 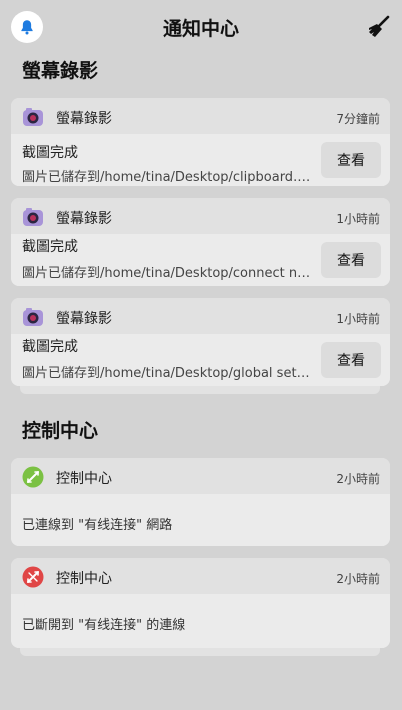 I want to click on notification-center-header: 通知中心, so click(x=201, y=28).